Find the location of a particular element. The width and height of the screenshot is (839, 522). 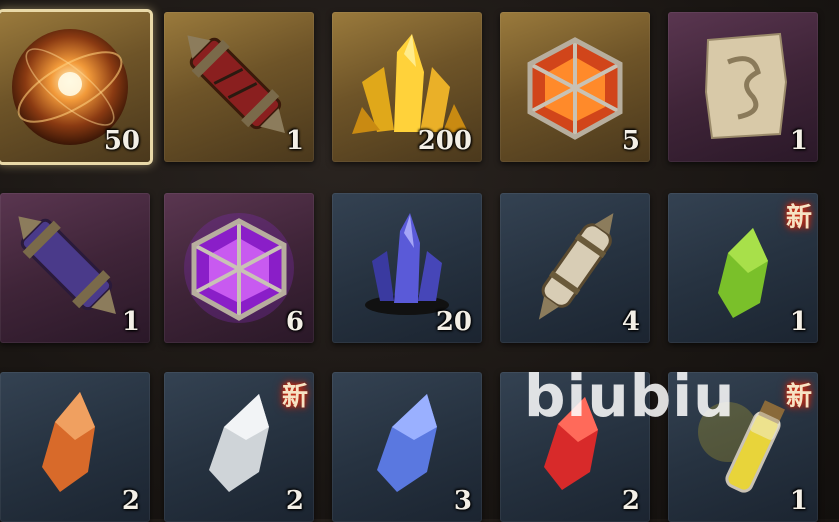

item-count: 20 is located at coordinates (453, 322).